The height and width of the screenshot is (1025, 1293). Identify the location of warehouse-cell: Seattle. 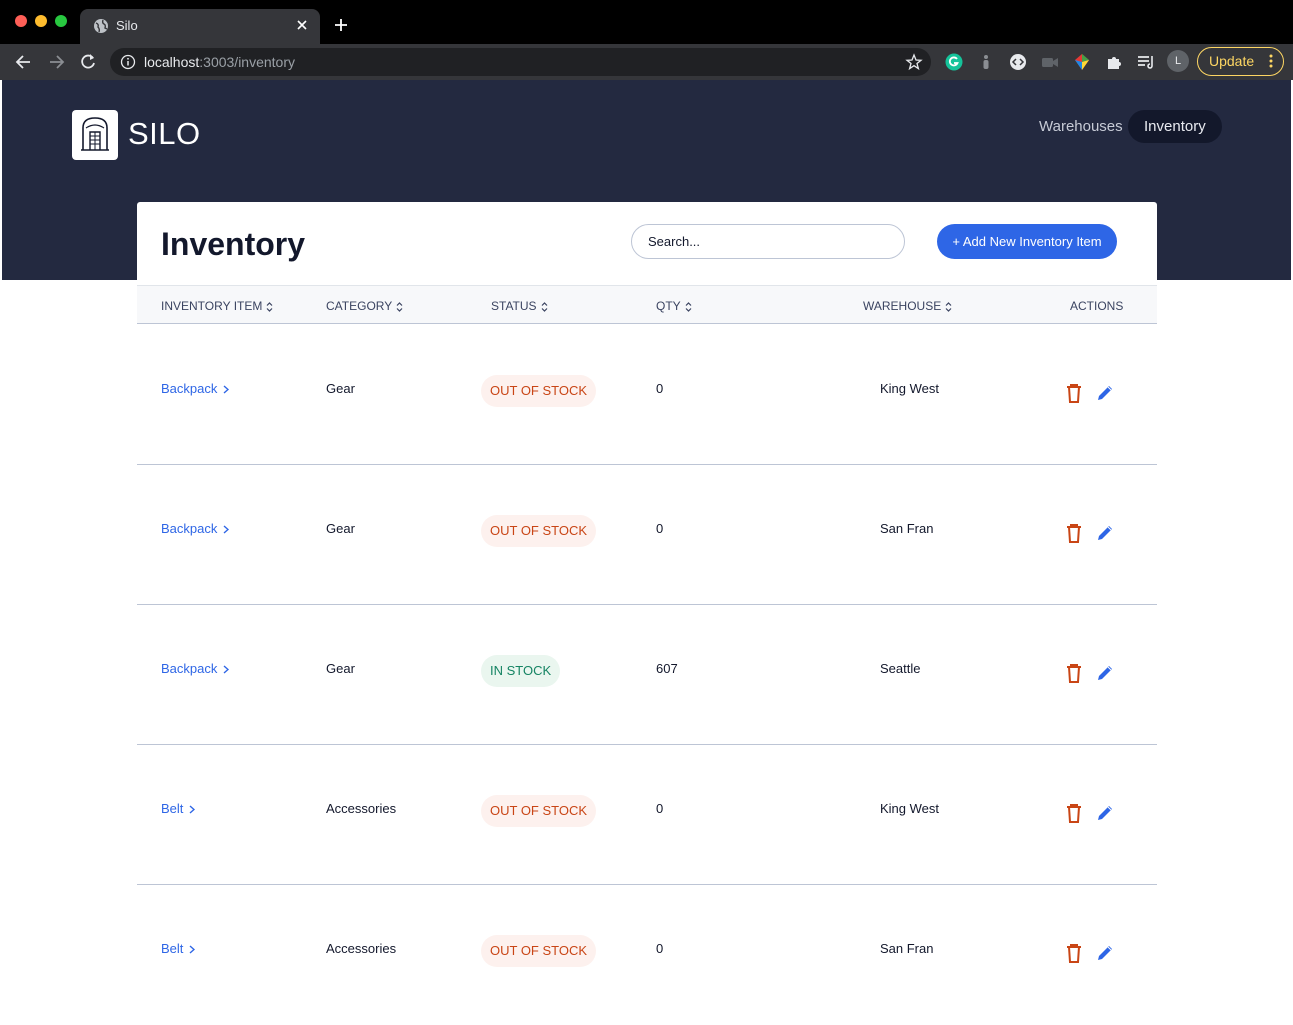
(900, 668).